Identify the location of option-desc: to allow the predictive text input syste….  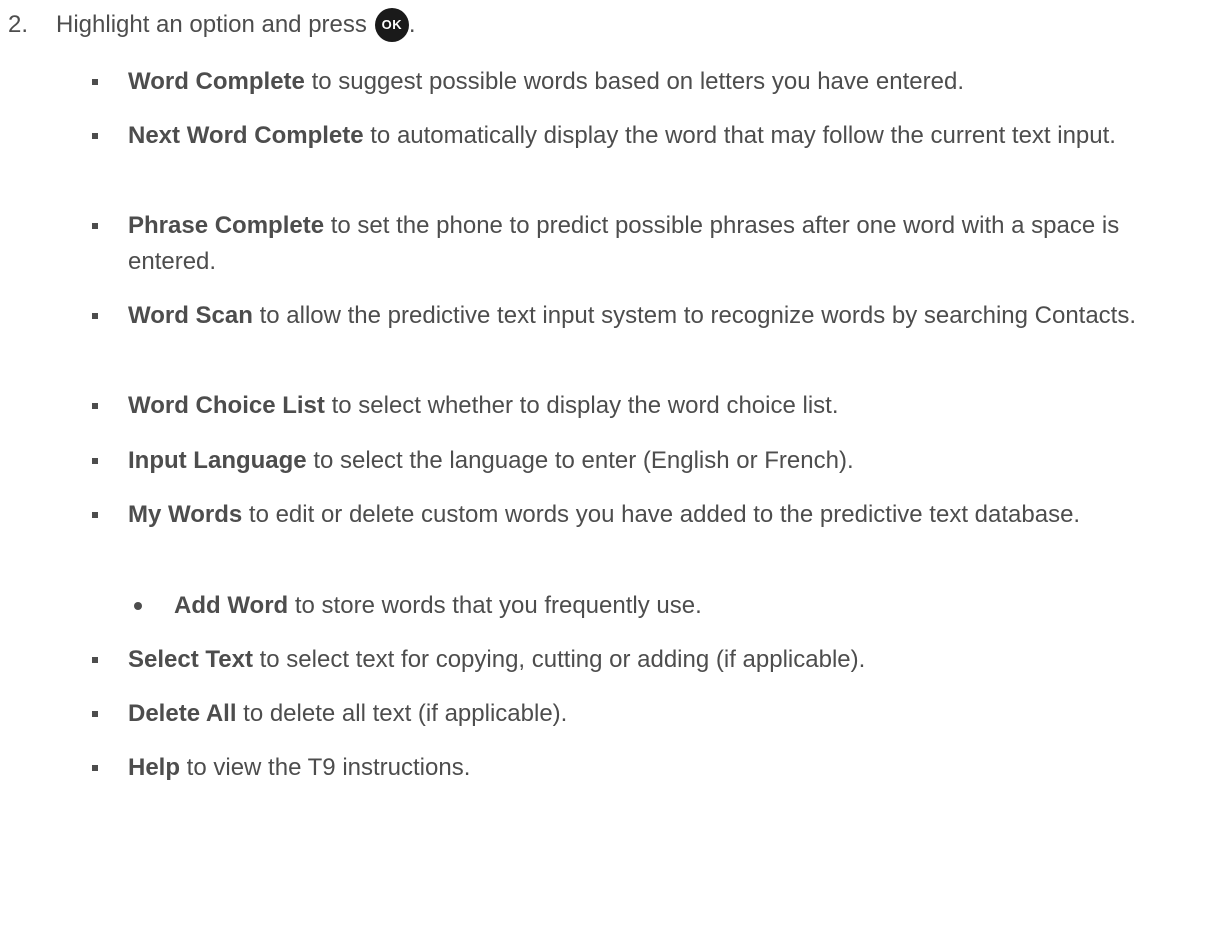
(694, 315).